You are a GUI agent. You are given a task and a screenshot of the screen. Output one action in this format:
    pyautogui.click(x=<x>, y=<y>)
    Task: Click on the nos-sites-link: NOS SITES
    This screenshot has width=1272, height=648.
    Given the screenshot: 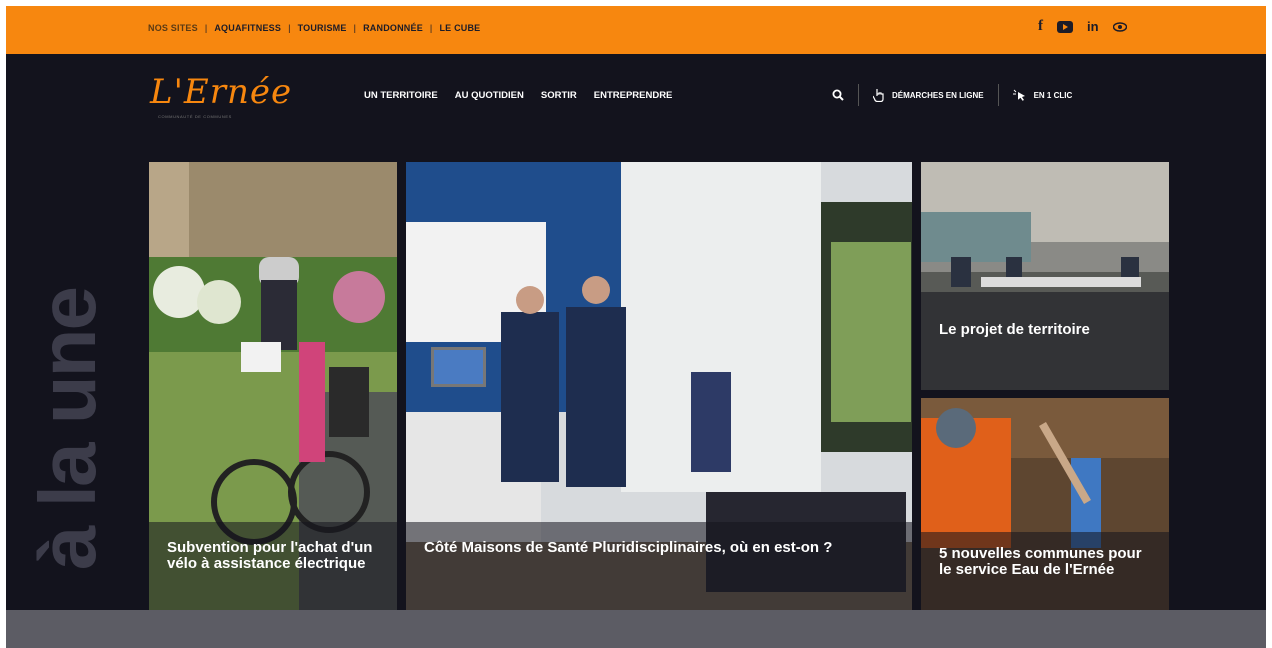 What is the action you would take?
    pyautogui.click(x=173, y=28)
    